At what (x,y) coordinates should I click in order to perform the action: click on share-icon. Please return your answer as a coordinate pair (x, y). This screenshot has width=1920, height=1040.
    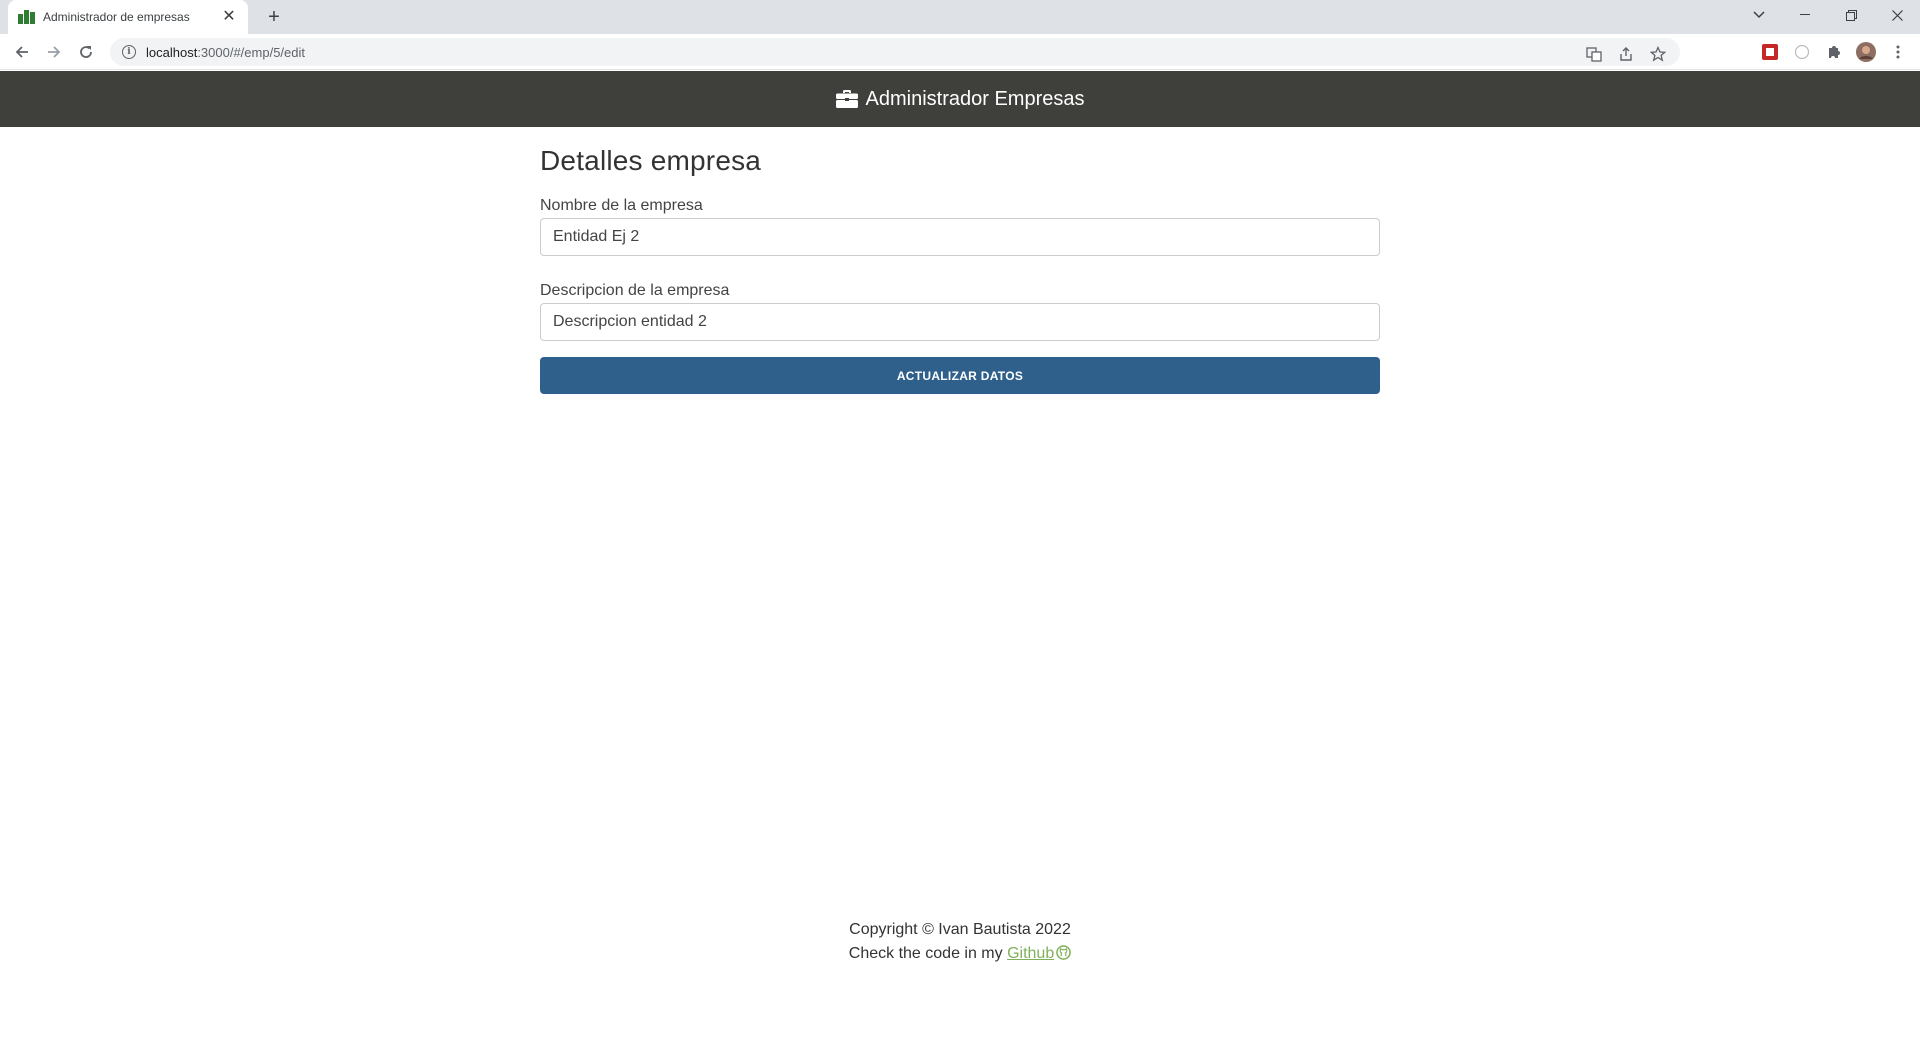
    Looking at the image, I should click on (1626, 54).